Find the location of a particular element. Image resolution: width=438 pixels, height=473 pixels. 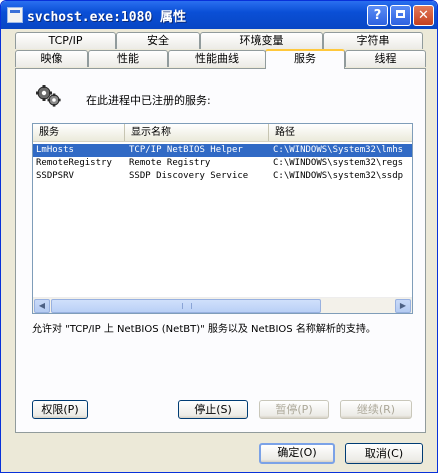

column-header-display-name: 显示名称 is located at coordinates (197, 132).